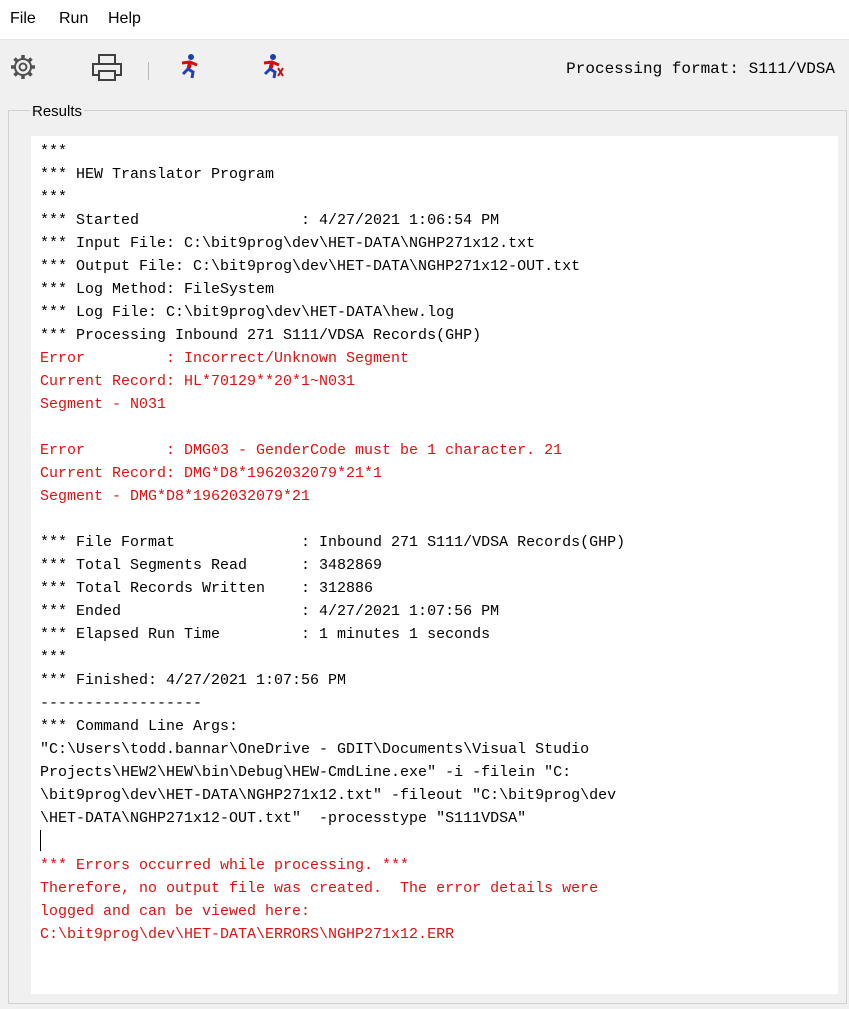  Describe the element at coordinates (211, 473) in the screenshot. I see `log-line-error: Current Record: DMG*D8*1962032079*21*1` at that location.